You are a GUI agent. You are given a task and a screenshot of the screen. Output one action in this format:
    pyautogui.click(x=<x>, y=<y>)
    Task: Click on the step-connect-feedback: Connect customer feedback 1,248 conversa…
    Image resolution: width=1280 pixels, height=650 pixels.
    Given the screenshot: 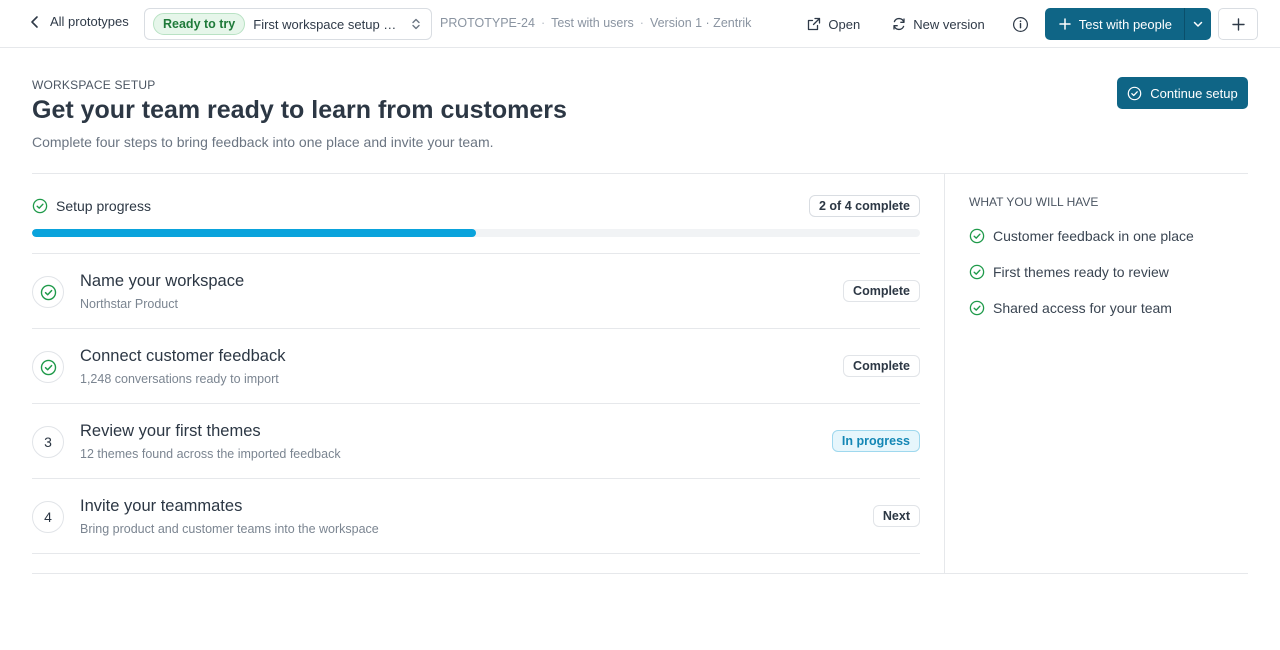 What is the action you would take?
    pyautogui.click(x=476, y=366)
    